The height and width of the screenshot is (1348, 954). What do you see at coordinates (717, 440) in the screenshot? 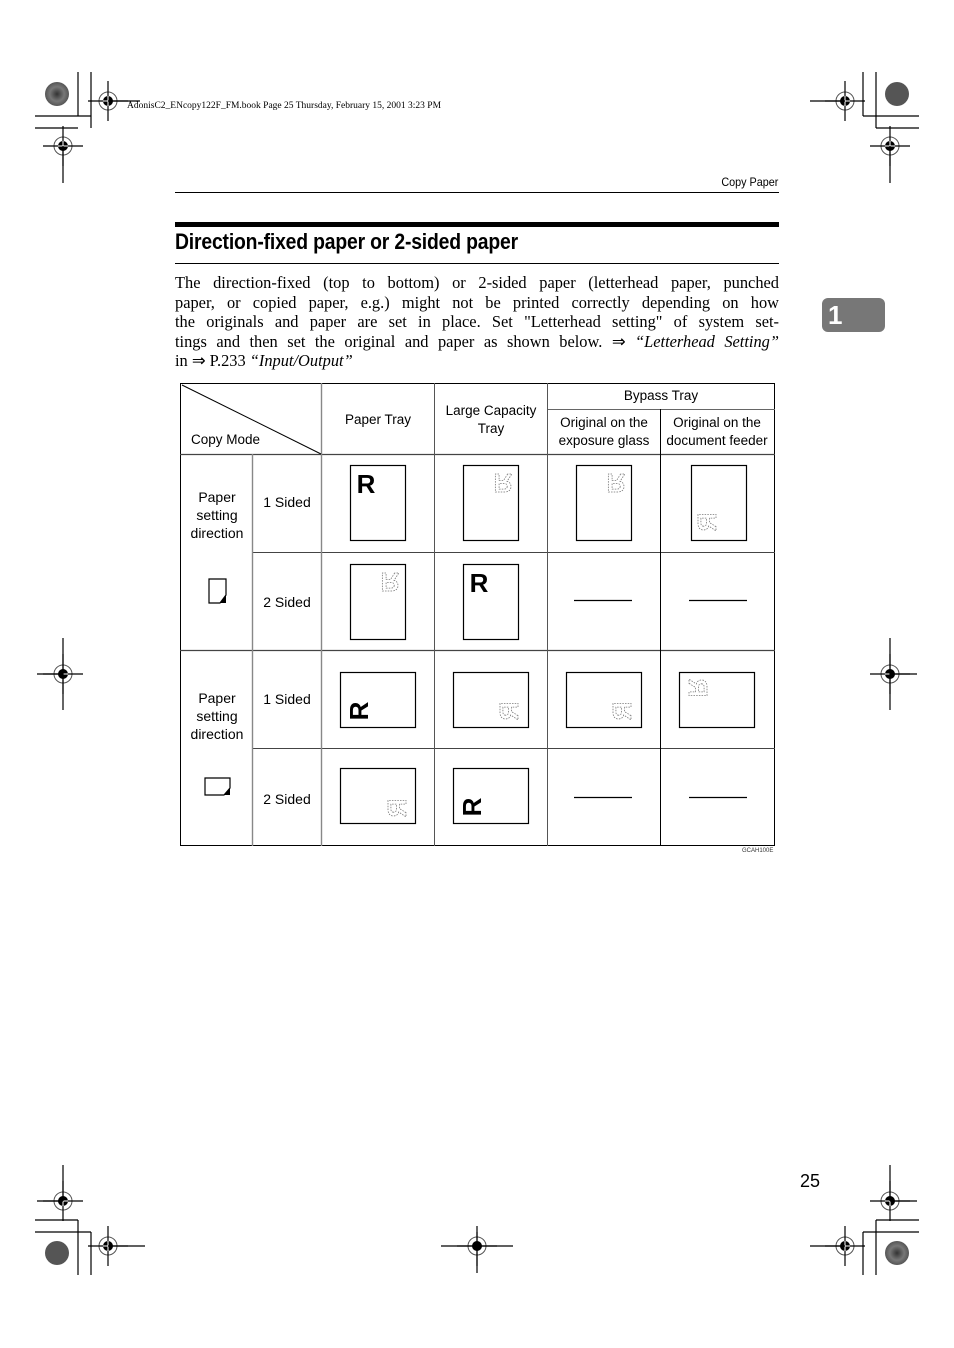
I see `col-feeder-line2: document feeder` at bounding box center [717, 440].